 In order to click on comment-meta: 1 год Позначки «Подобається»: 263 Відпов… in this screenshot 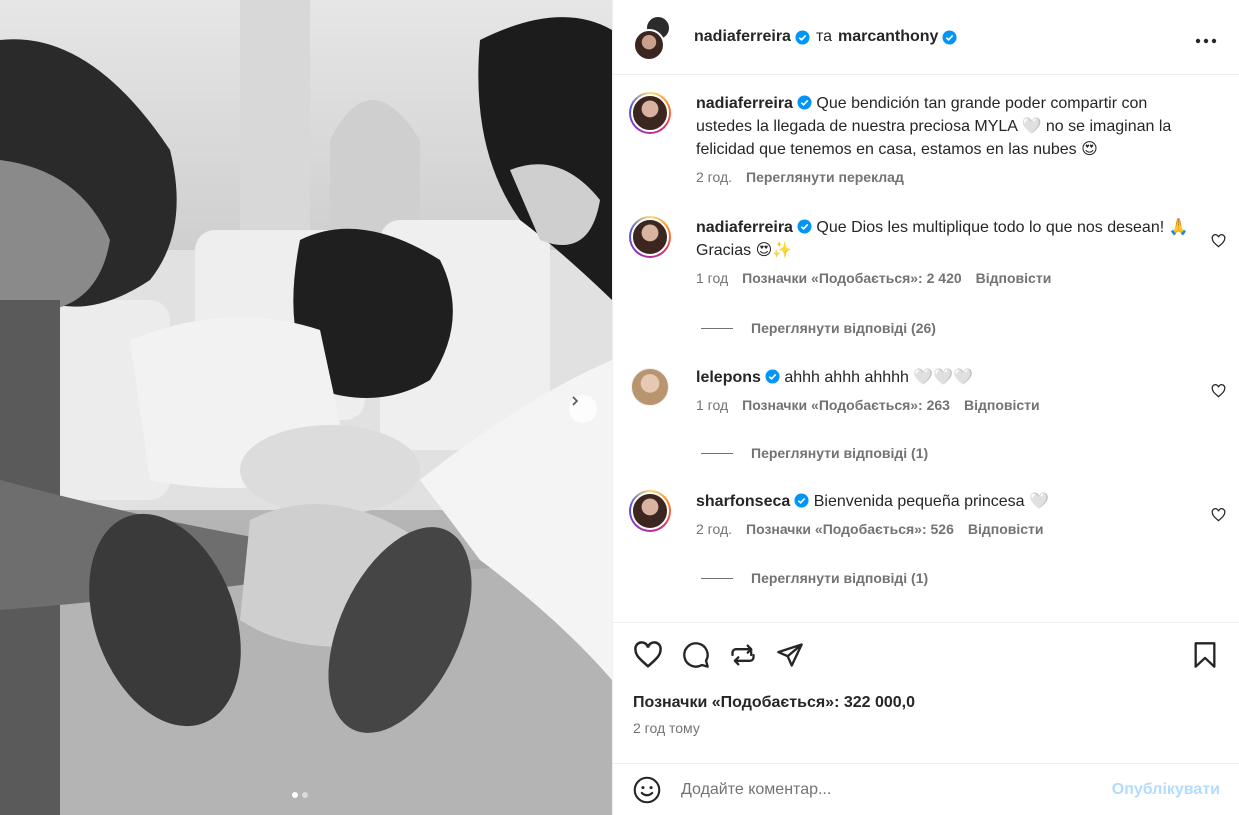, I will do `click(946, 405)`.